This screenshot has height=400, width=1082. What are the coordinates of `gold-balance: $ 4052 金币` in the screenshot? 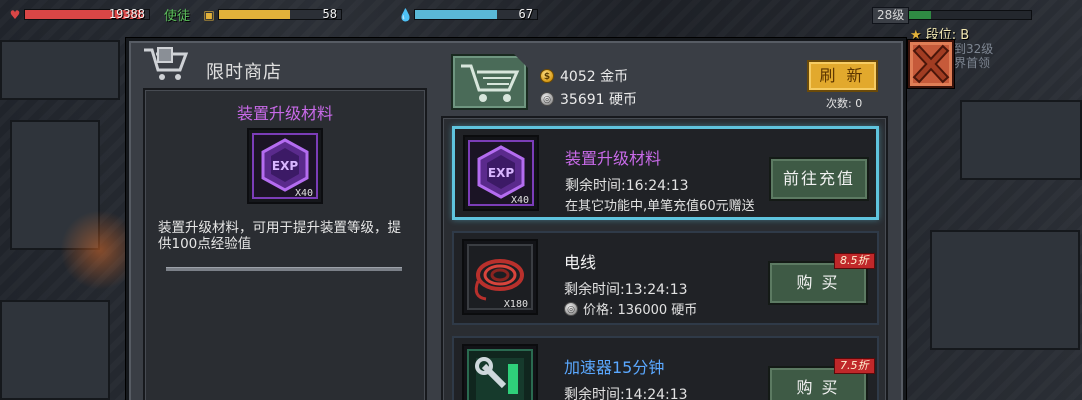 It's located at (584, 76).